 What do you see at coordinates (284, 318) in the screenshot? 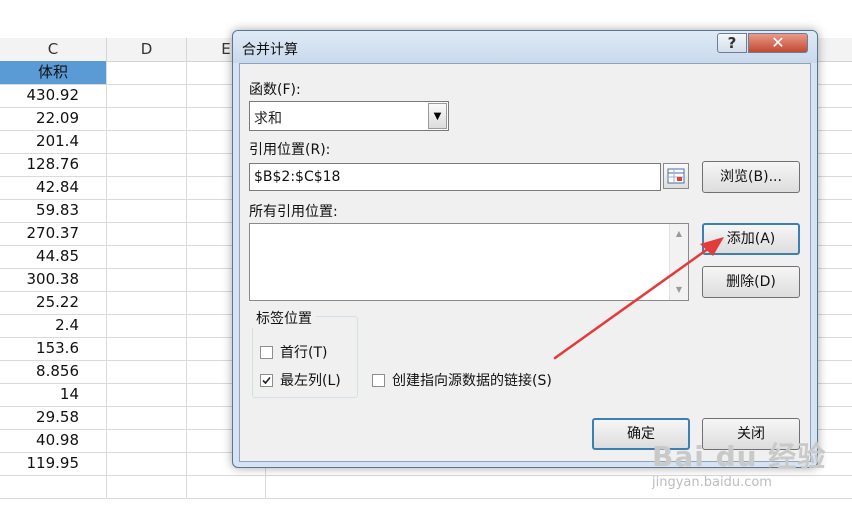
I see `label-position-legend: 标签位置` at bounding box center [284, 318].